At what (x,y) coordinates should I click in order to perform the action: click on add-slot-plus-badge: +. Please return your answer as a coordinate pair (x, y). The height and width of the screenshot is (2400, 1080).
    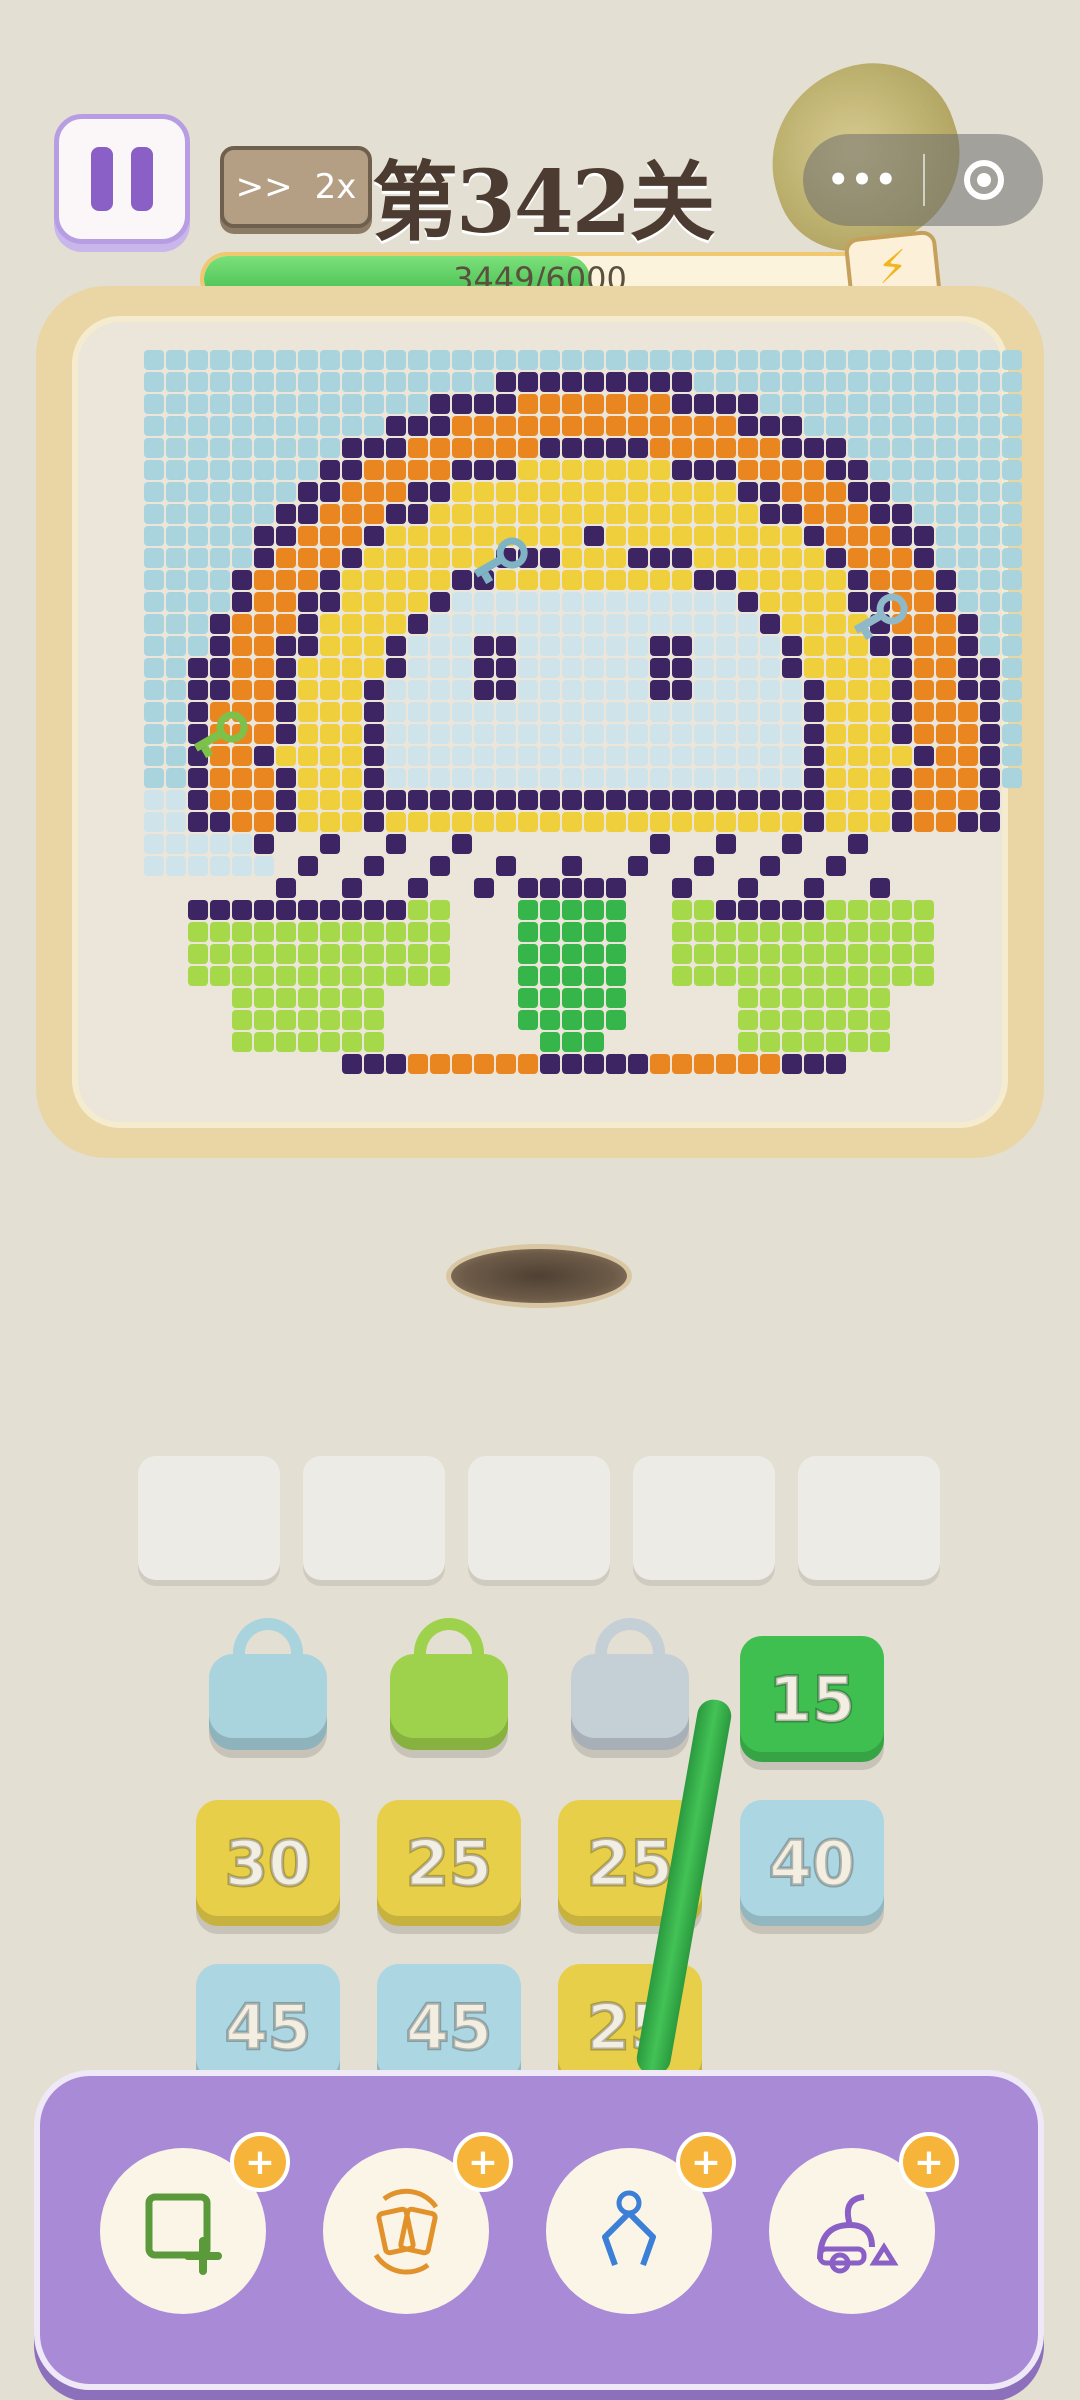
    Looking at the image, I should click on (260, 2162).